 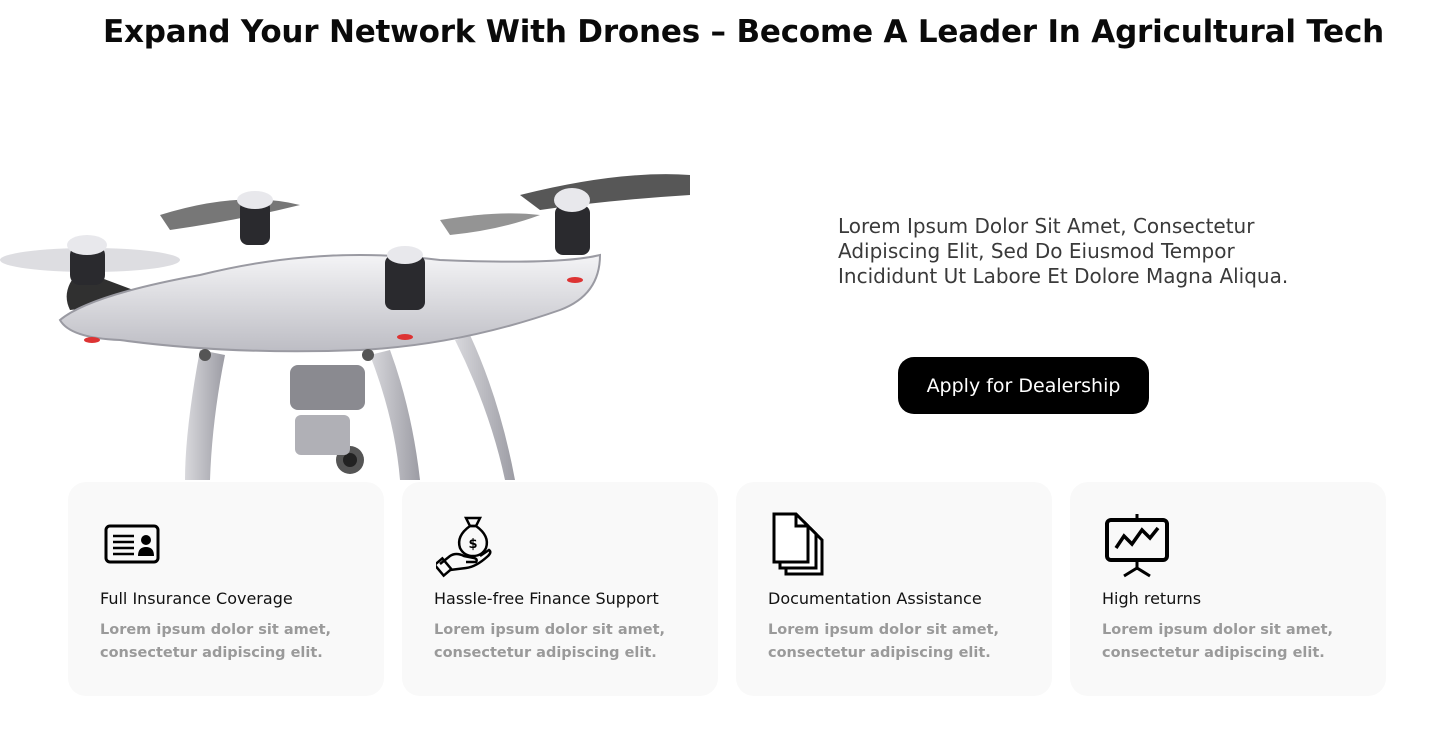 I want to click on feature-title: Documentation Assistance, so click(x=875, y=598).